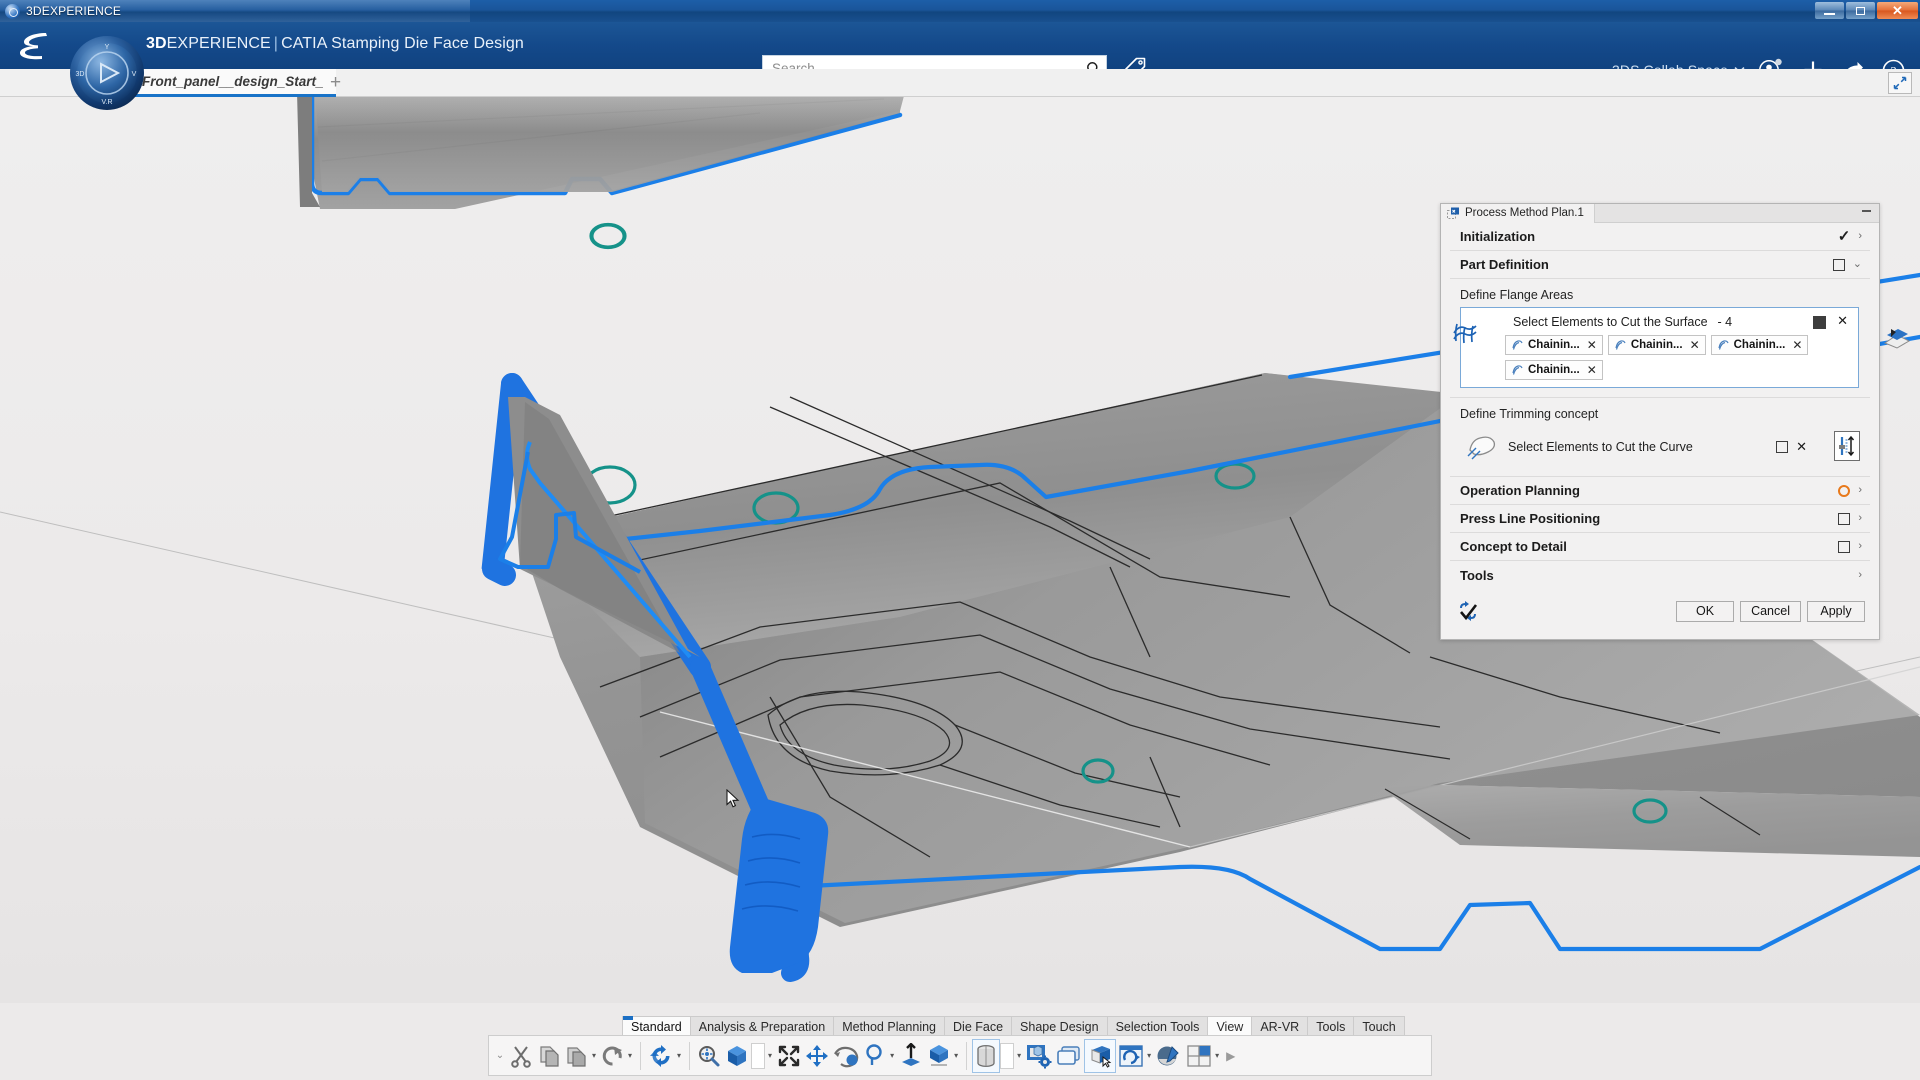  I want to click on toolbar-overflow-icon: ▶, so click(1228, 1056).